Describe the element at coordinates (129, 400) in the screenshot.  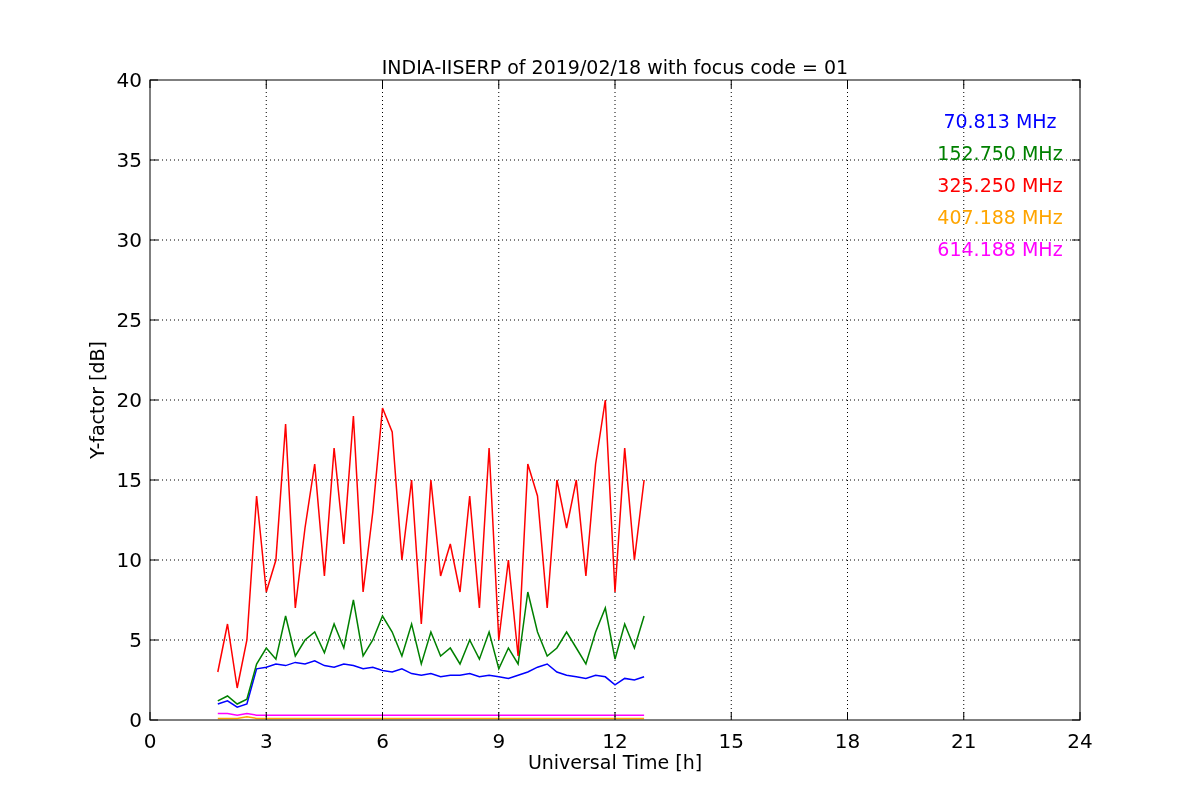
I see `y-tick-label: 20` at that location.